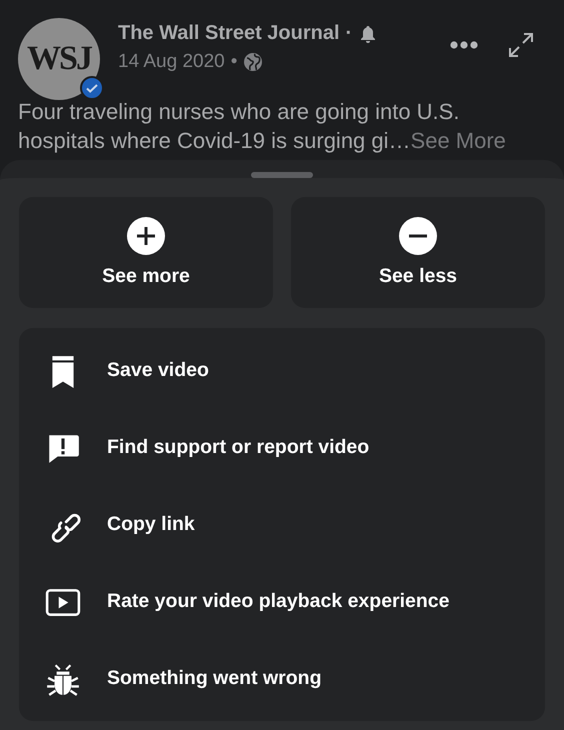 This screenshot has width=564, height=730. I want to click on menu-item: Save video, so click(158, 370).